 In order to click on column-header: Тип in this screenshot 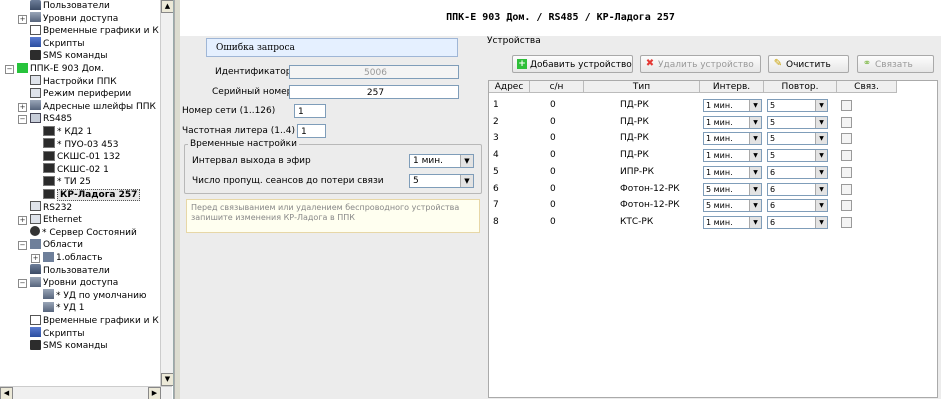, I will do `click(642, 87)`.